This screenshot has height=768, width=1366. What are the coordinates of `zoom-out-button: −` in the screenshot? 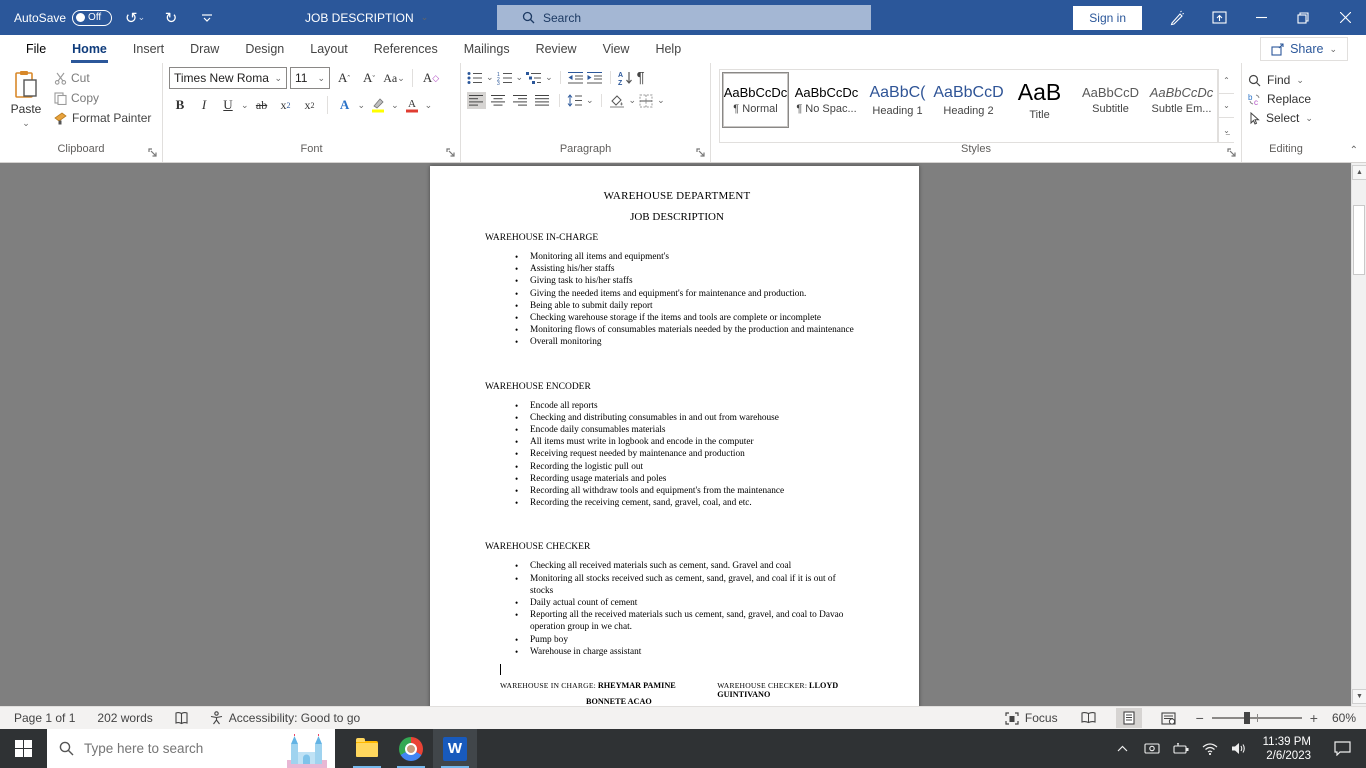 It's located at (1200, 718).